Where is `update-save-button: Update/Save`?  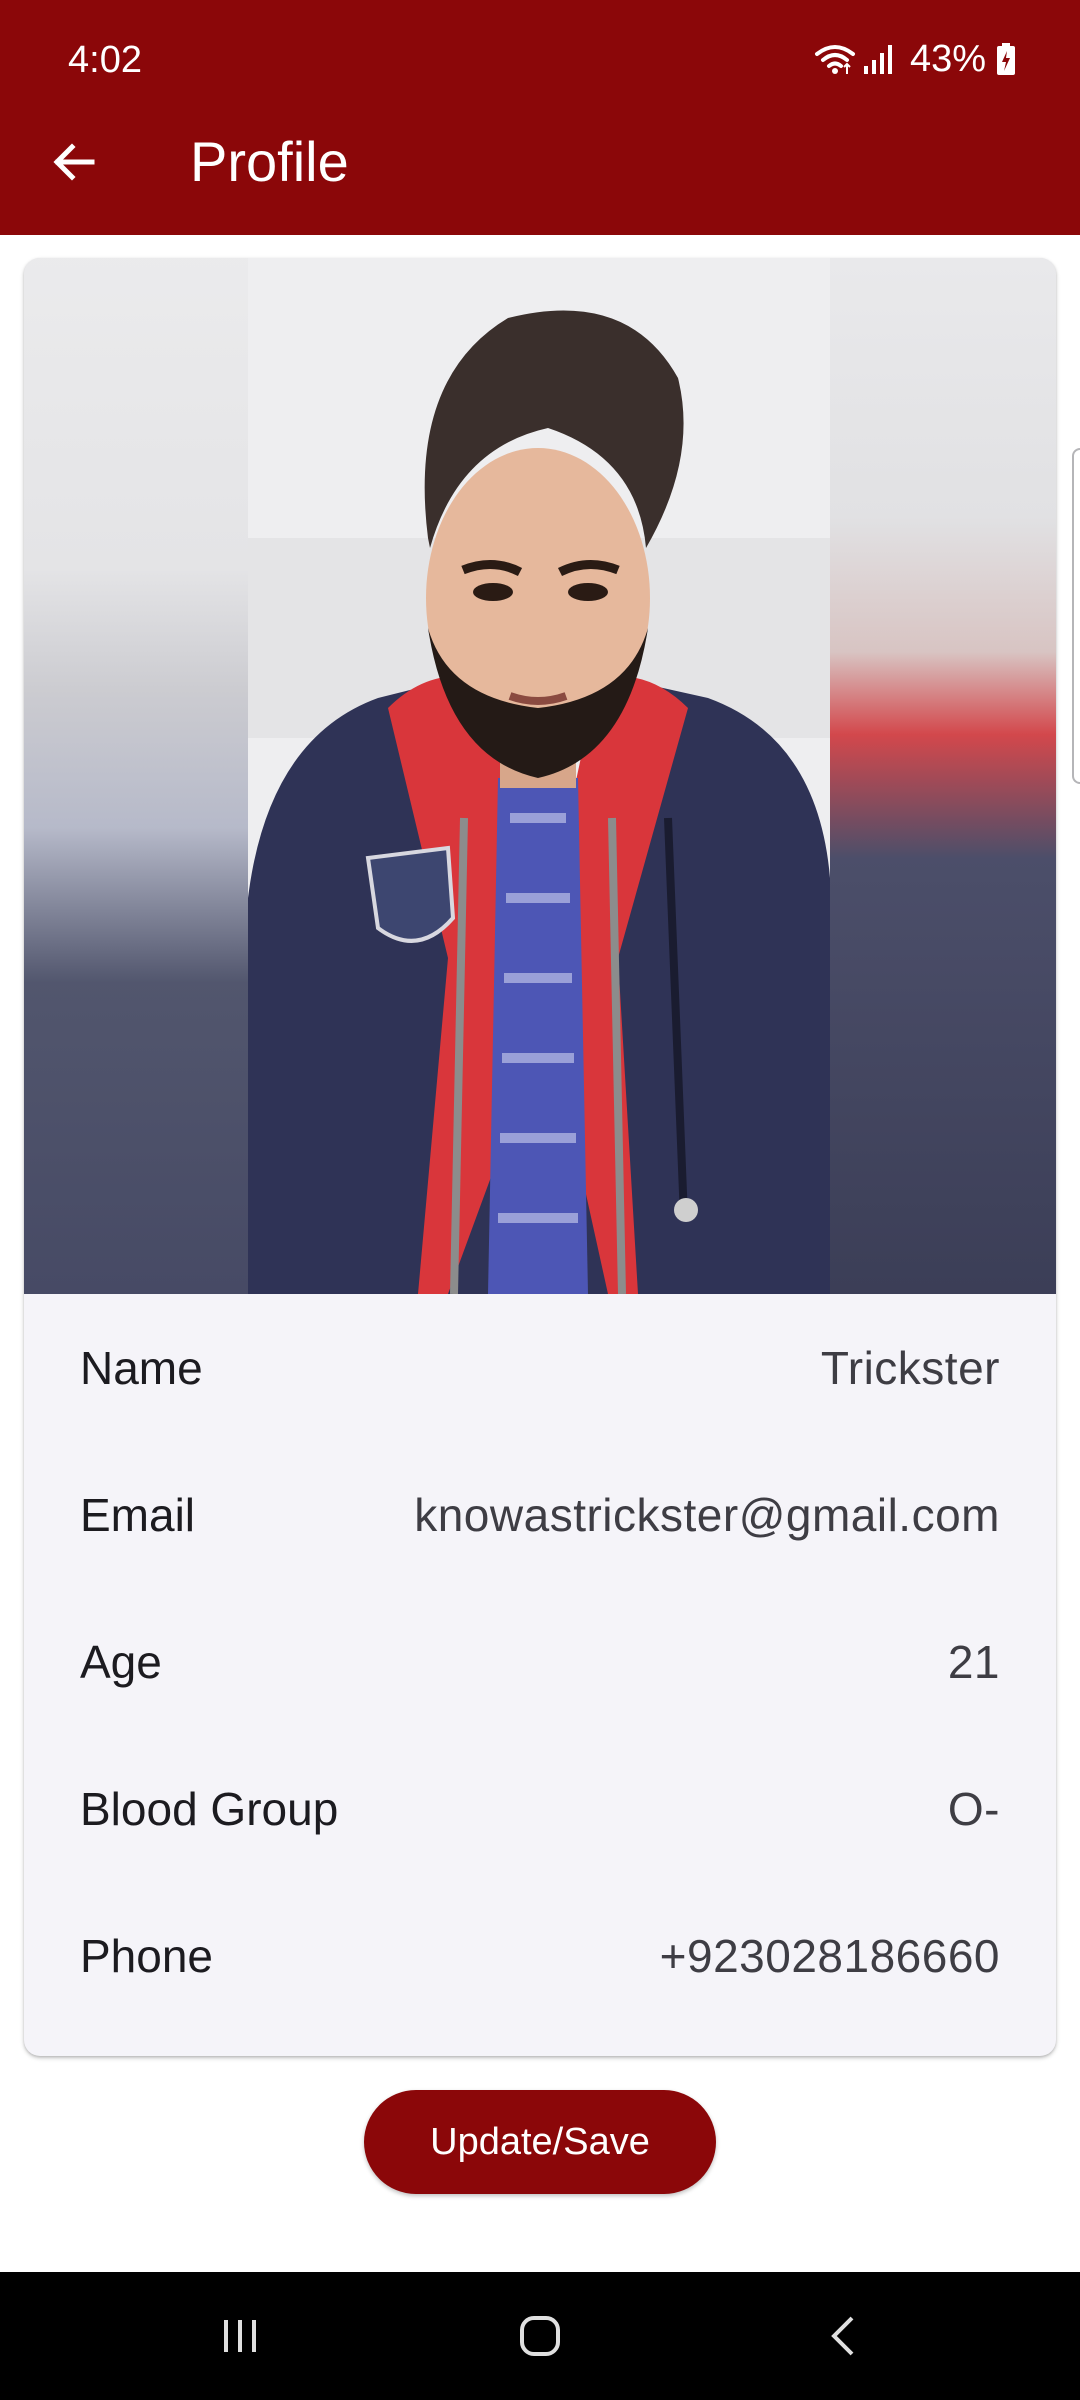 update-save-button: Update/Save is located at coordinates (540, 2142).